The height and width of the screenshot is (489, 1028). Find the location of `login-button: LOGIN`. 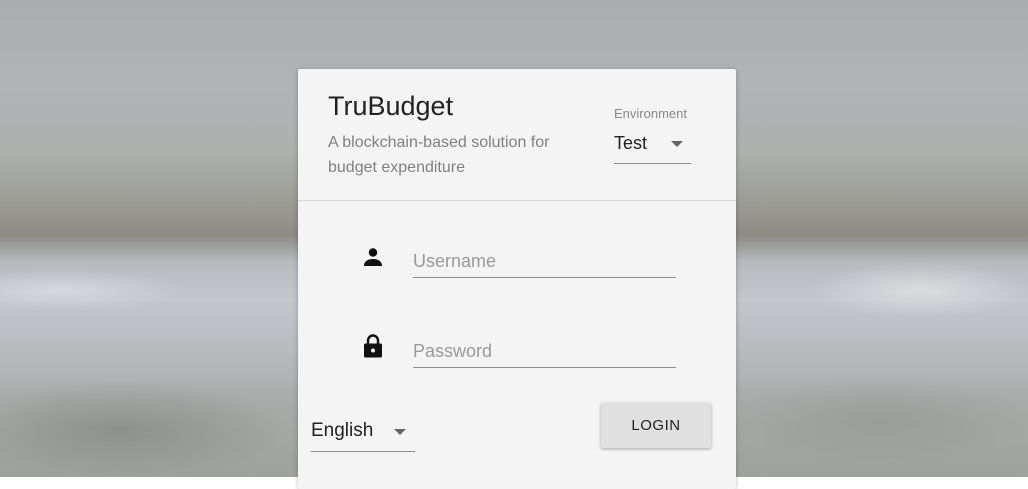

login-button: LOGIN is located at coordinates (656, 425).